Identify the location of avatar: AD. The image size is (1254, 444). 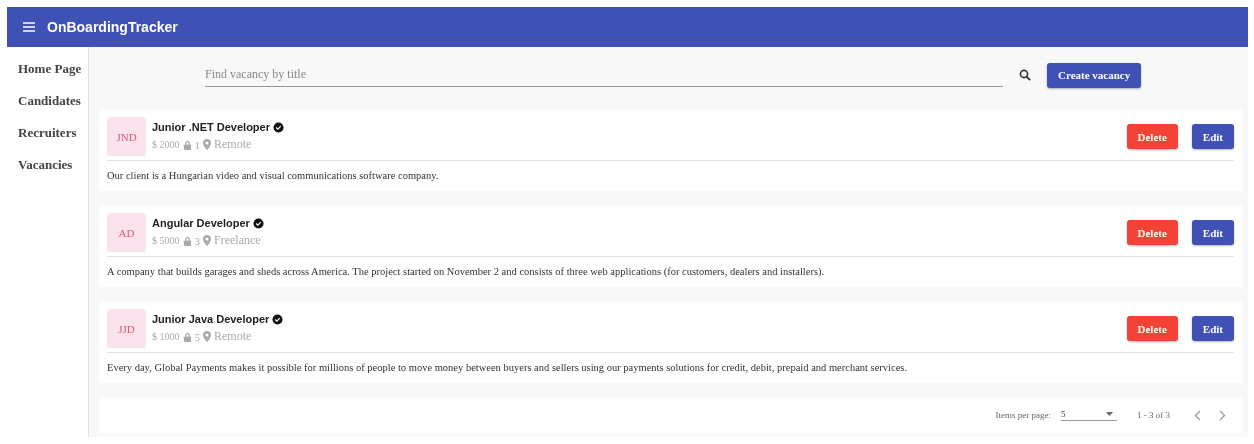
(126, 232).